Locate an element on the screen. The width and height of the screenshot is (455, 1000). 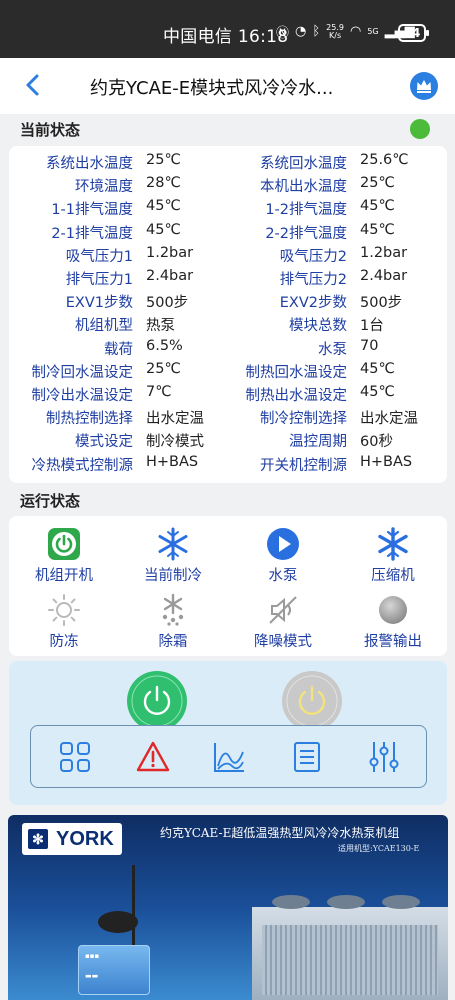
parameter-value: 制冷模式 is located at coordinates (175, 442).